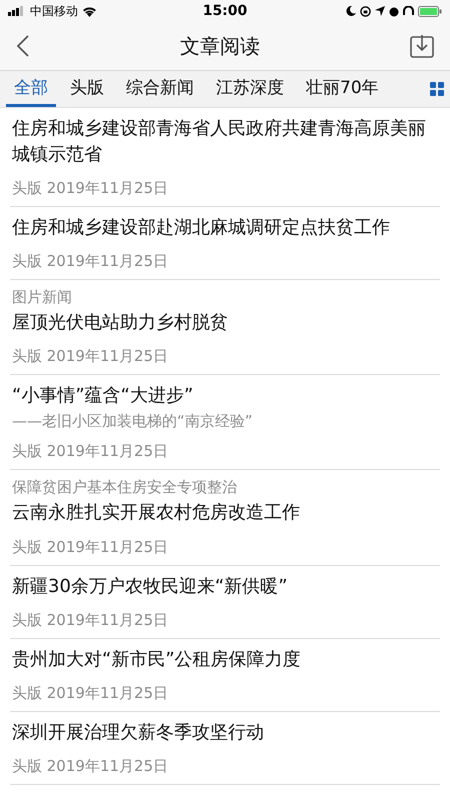  Describe the element at coordinates (23, 46) in the screenshot. I see `back-button` at that location.